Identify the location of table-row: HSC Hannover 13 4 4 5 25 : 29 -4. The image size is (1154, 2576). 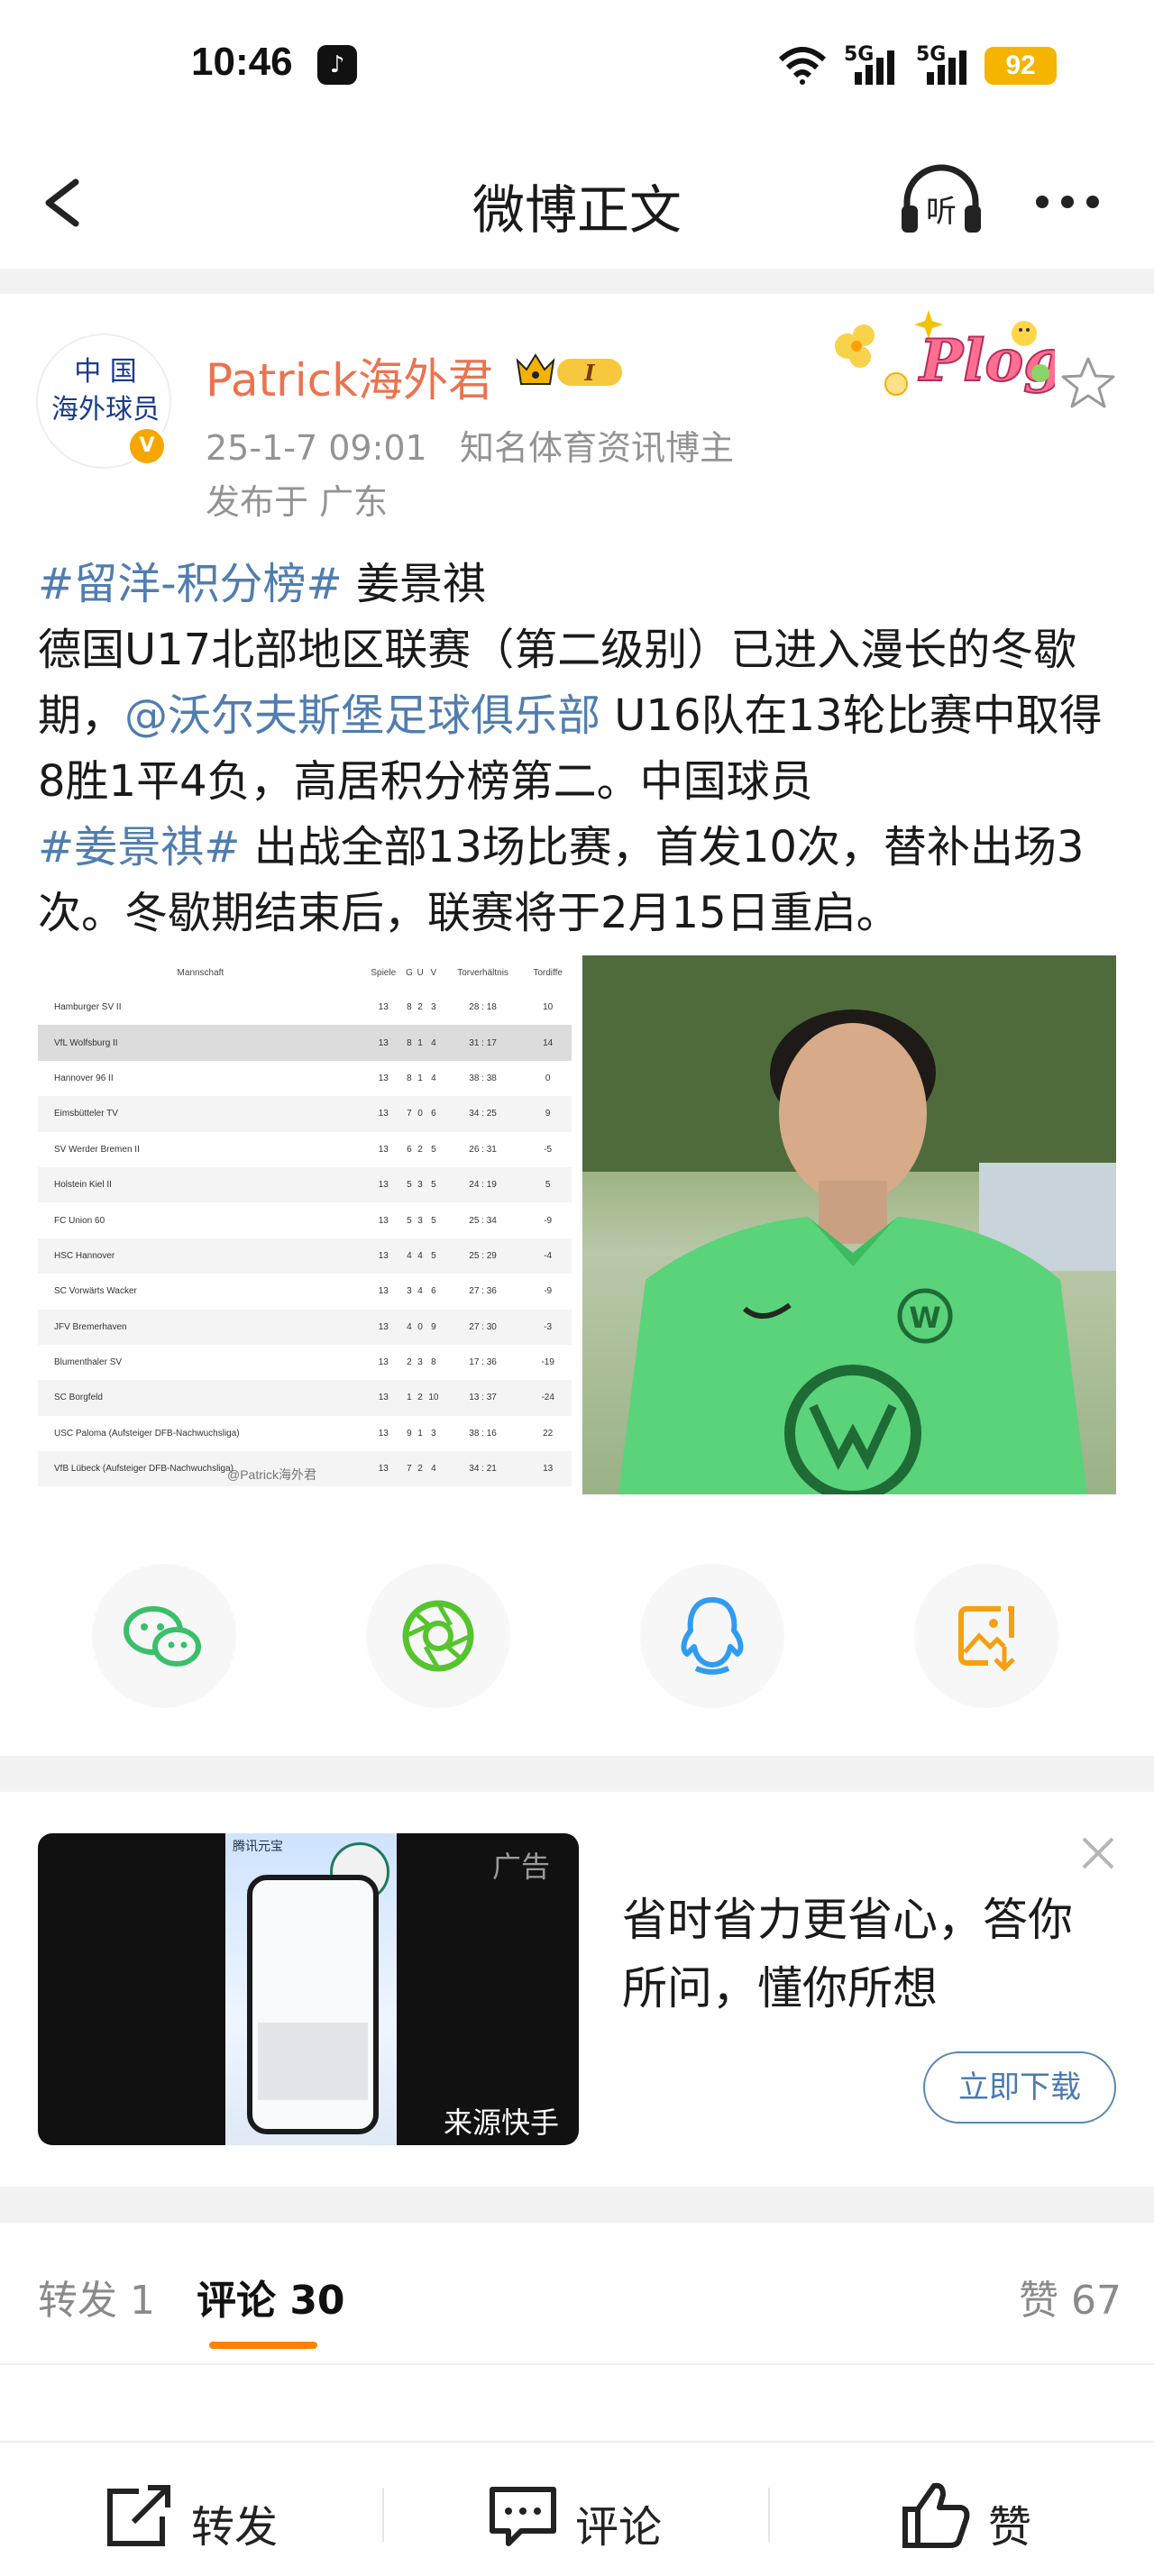
(305, 1256).